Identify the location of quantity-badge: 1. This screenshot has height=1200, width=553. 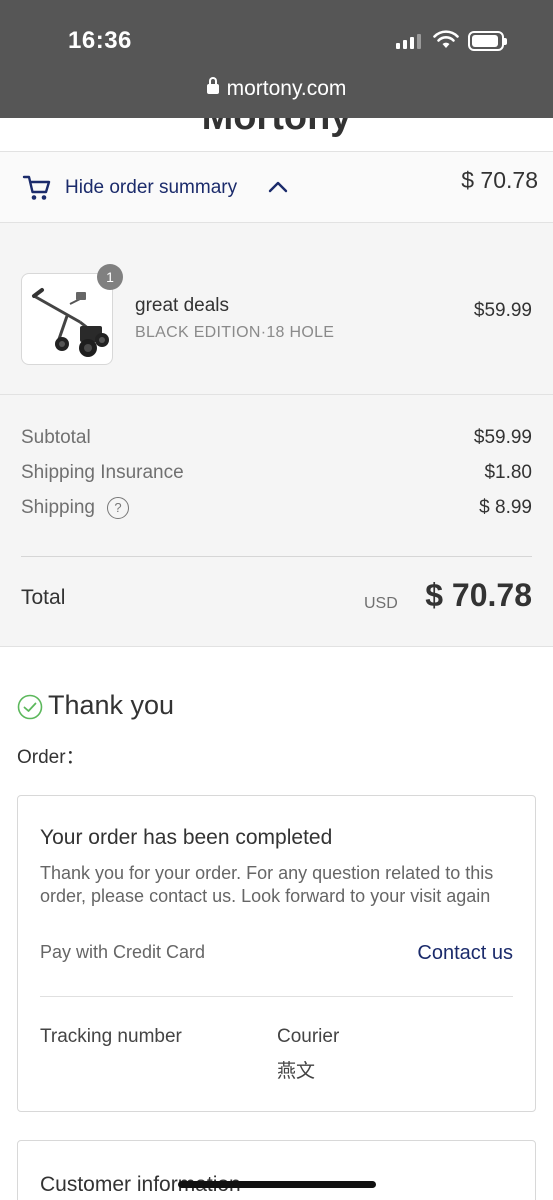
(110, 277).